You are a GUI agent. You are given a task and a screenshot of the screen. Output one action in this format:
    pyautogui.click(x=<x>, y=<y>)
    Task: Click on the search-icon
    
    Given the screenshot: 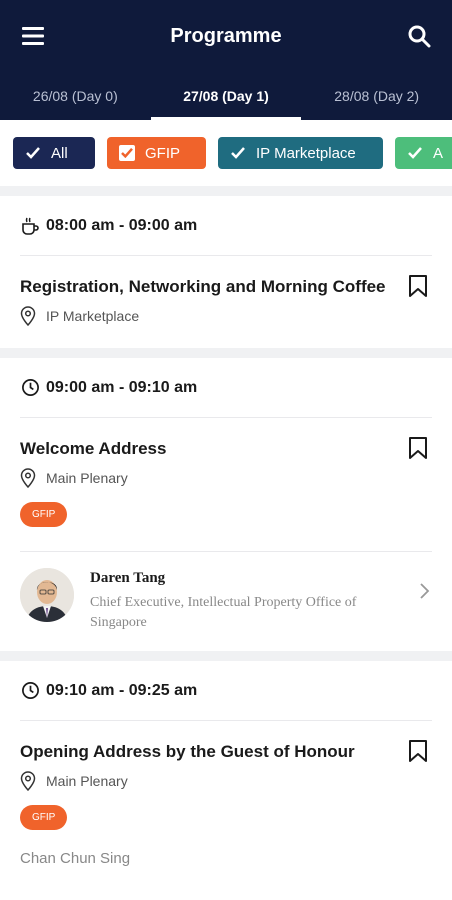 What is the action you would take?
    pyautogui.click(x=419, y=36)
    